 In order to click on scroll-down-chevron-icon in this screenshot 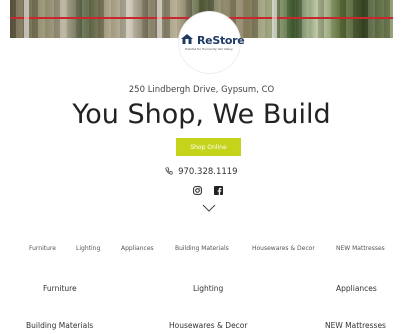, I will do `click(209, 208)`.